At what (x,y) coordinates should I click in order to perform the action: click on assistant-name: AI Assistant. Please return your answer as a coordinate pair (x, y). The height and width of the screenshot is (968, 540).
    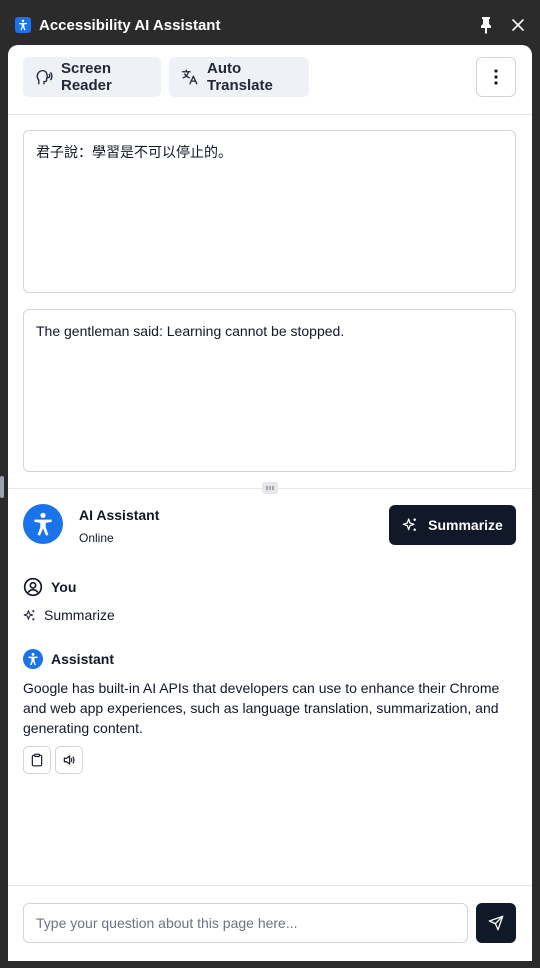
    Looking at the image, I should click on (119, 515).